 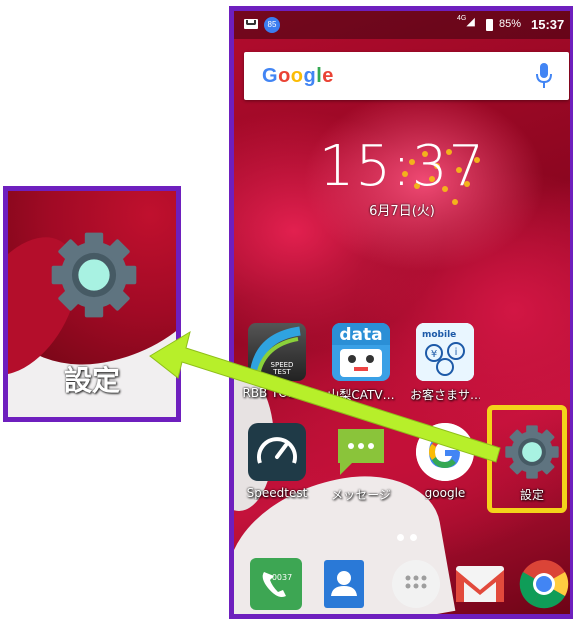 What do you see at coordinates (91, 380) in the screenshot?
I see `settings-label-zoomed: 設定` at bounding box center [91, 380].